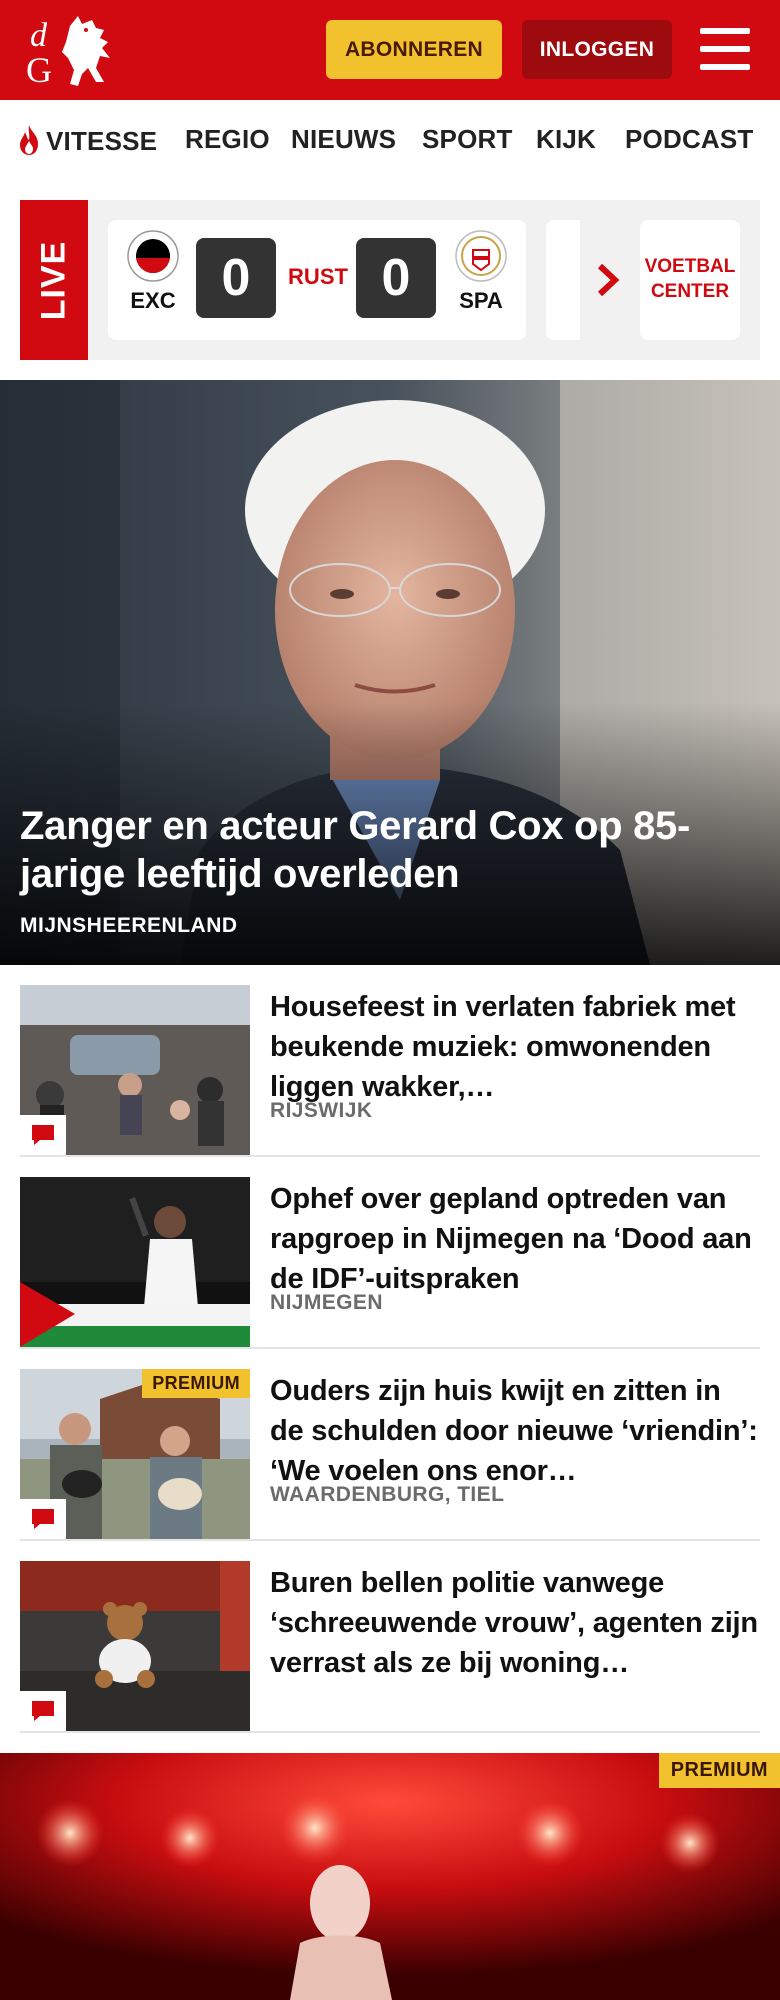 This screenshot has width=780, height=2000. Describe the element at coordinates (387, 1494) in the screenshot. I see `article-location: WAARDENBURG, TIEL` at that location.